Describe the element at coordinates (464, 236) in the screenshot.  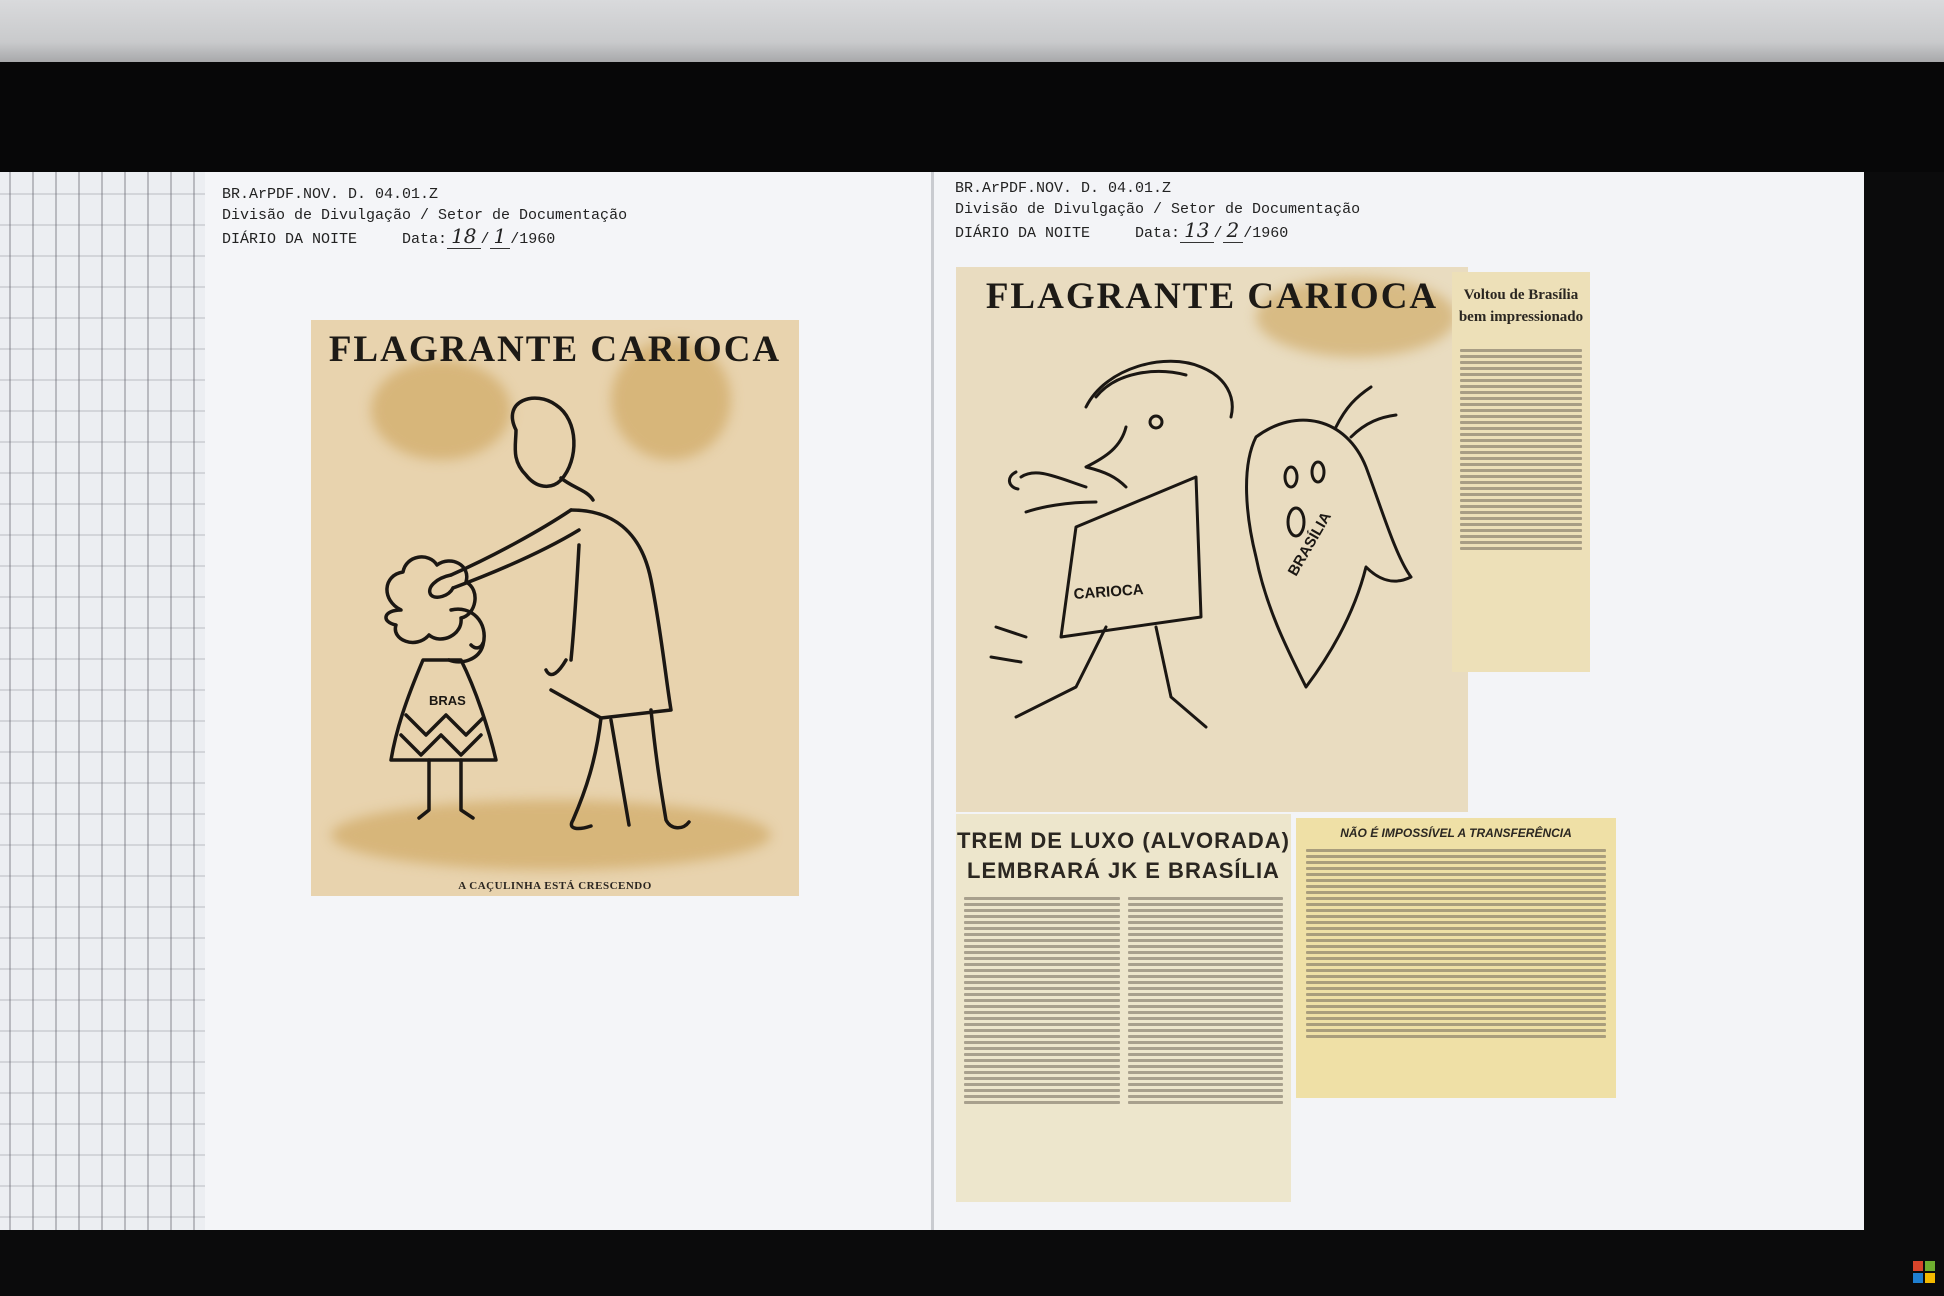
I see `date-day: 18` at that location.